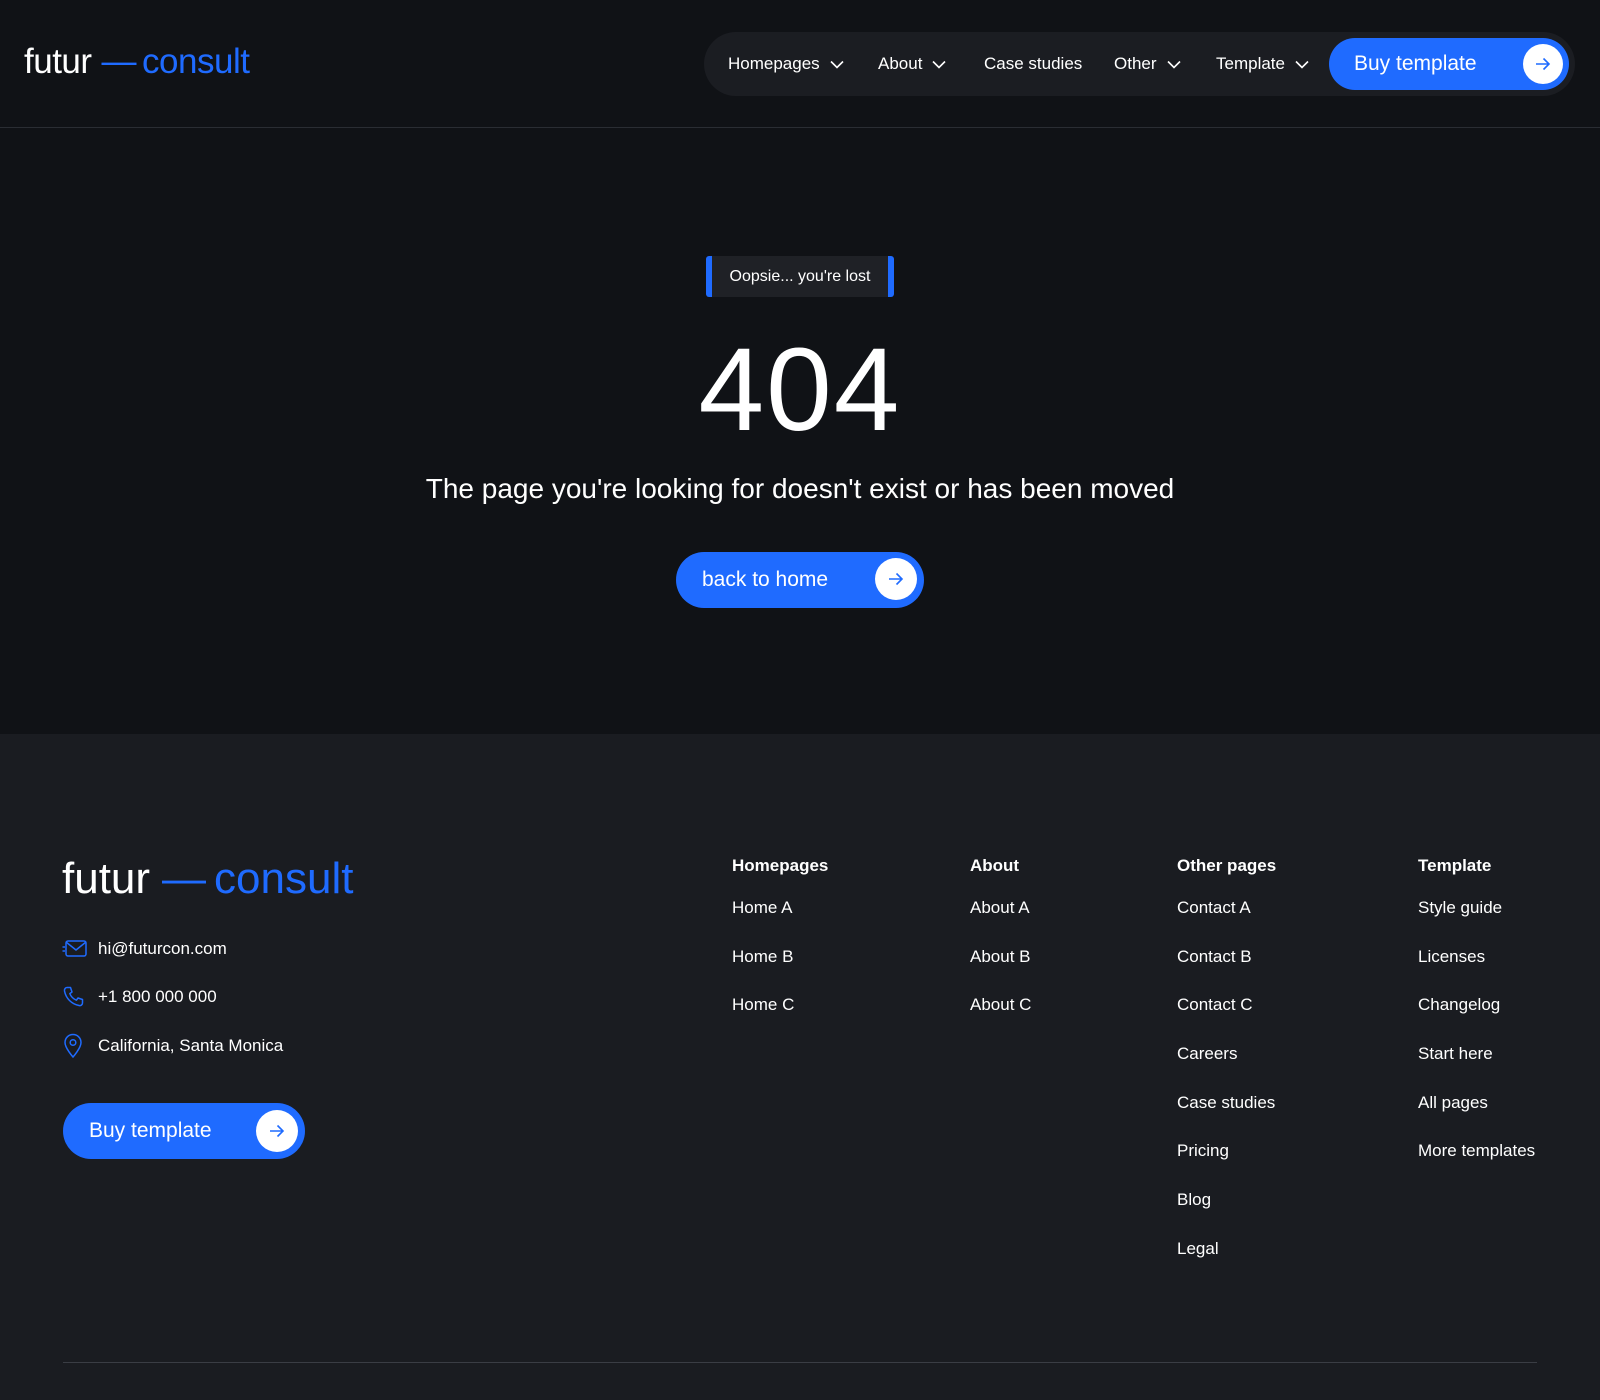 The width and height of the screenshot is (1600, 1400). Describe the element at coordinates (762, 908) in the screenshot. I see `footer-link: Home A` at that location.